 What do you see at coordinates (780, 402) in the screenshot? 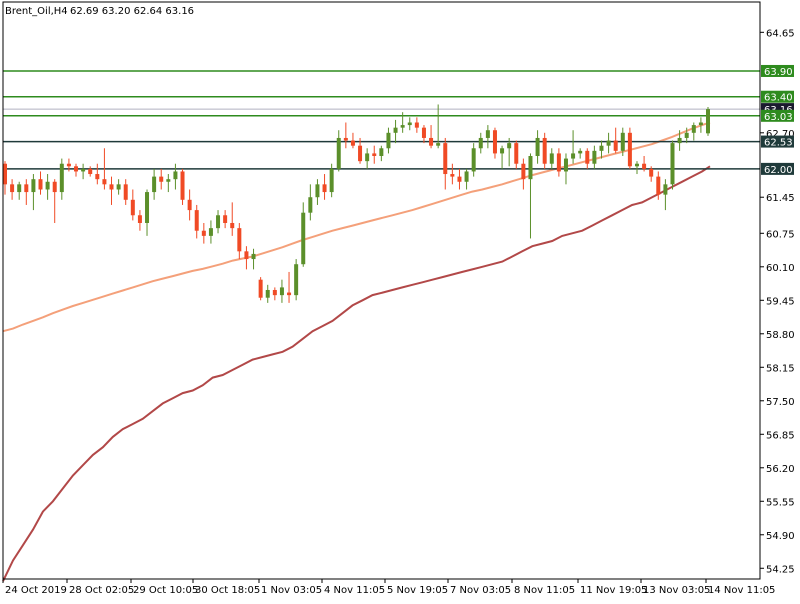
I see `y-tick-label: 57.50` at bounding box center [780, 402].